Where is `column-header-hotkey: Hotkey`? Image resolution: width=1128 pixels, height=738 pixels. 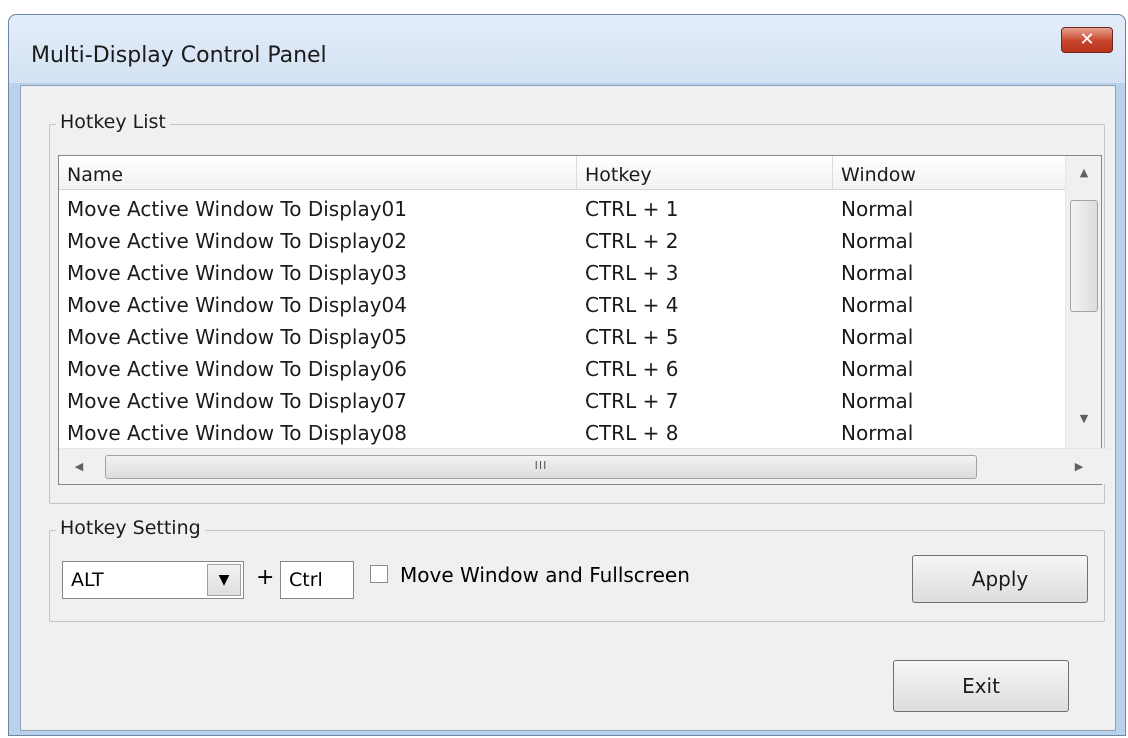
column-header-hotkey: Hotkey is located at coordinates (705, 173).